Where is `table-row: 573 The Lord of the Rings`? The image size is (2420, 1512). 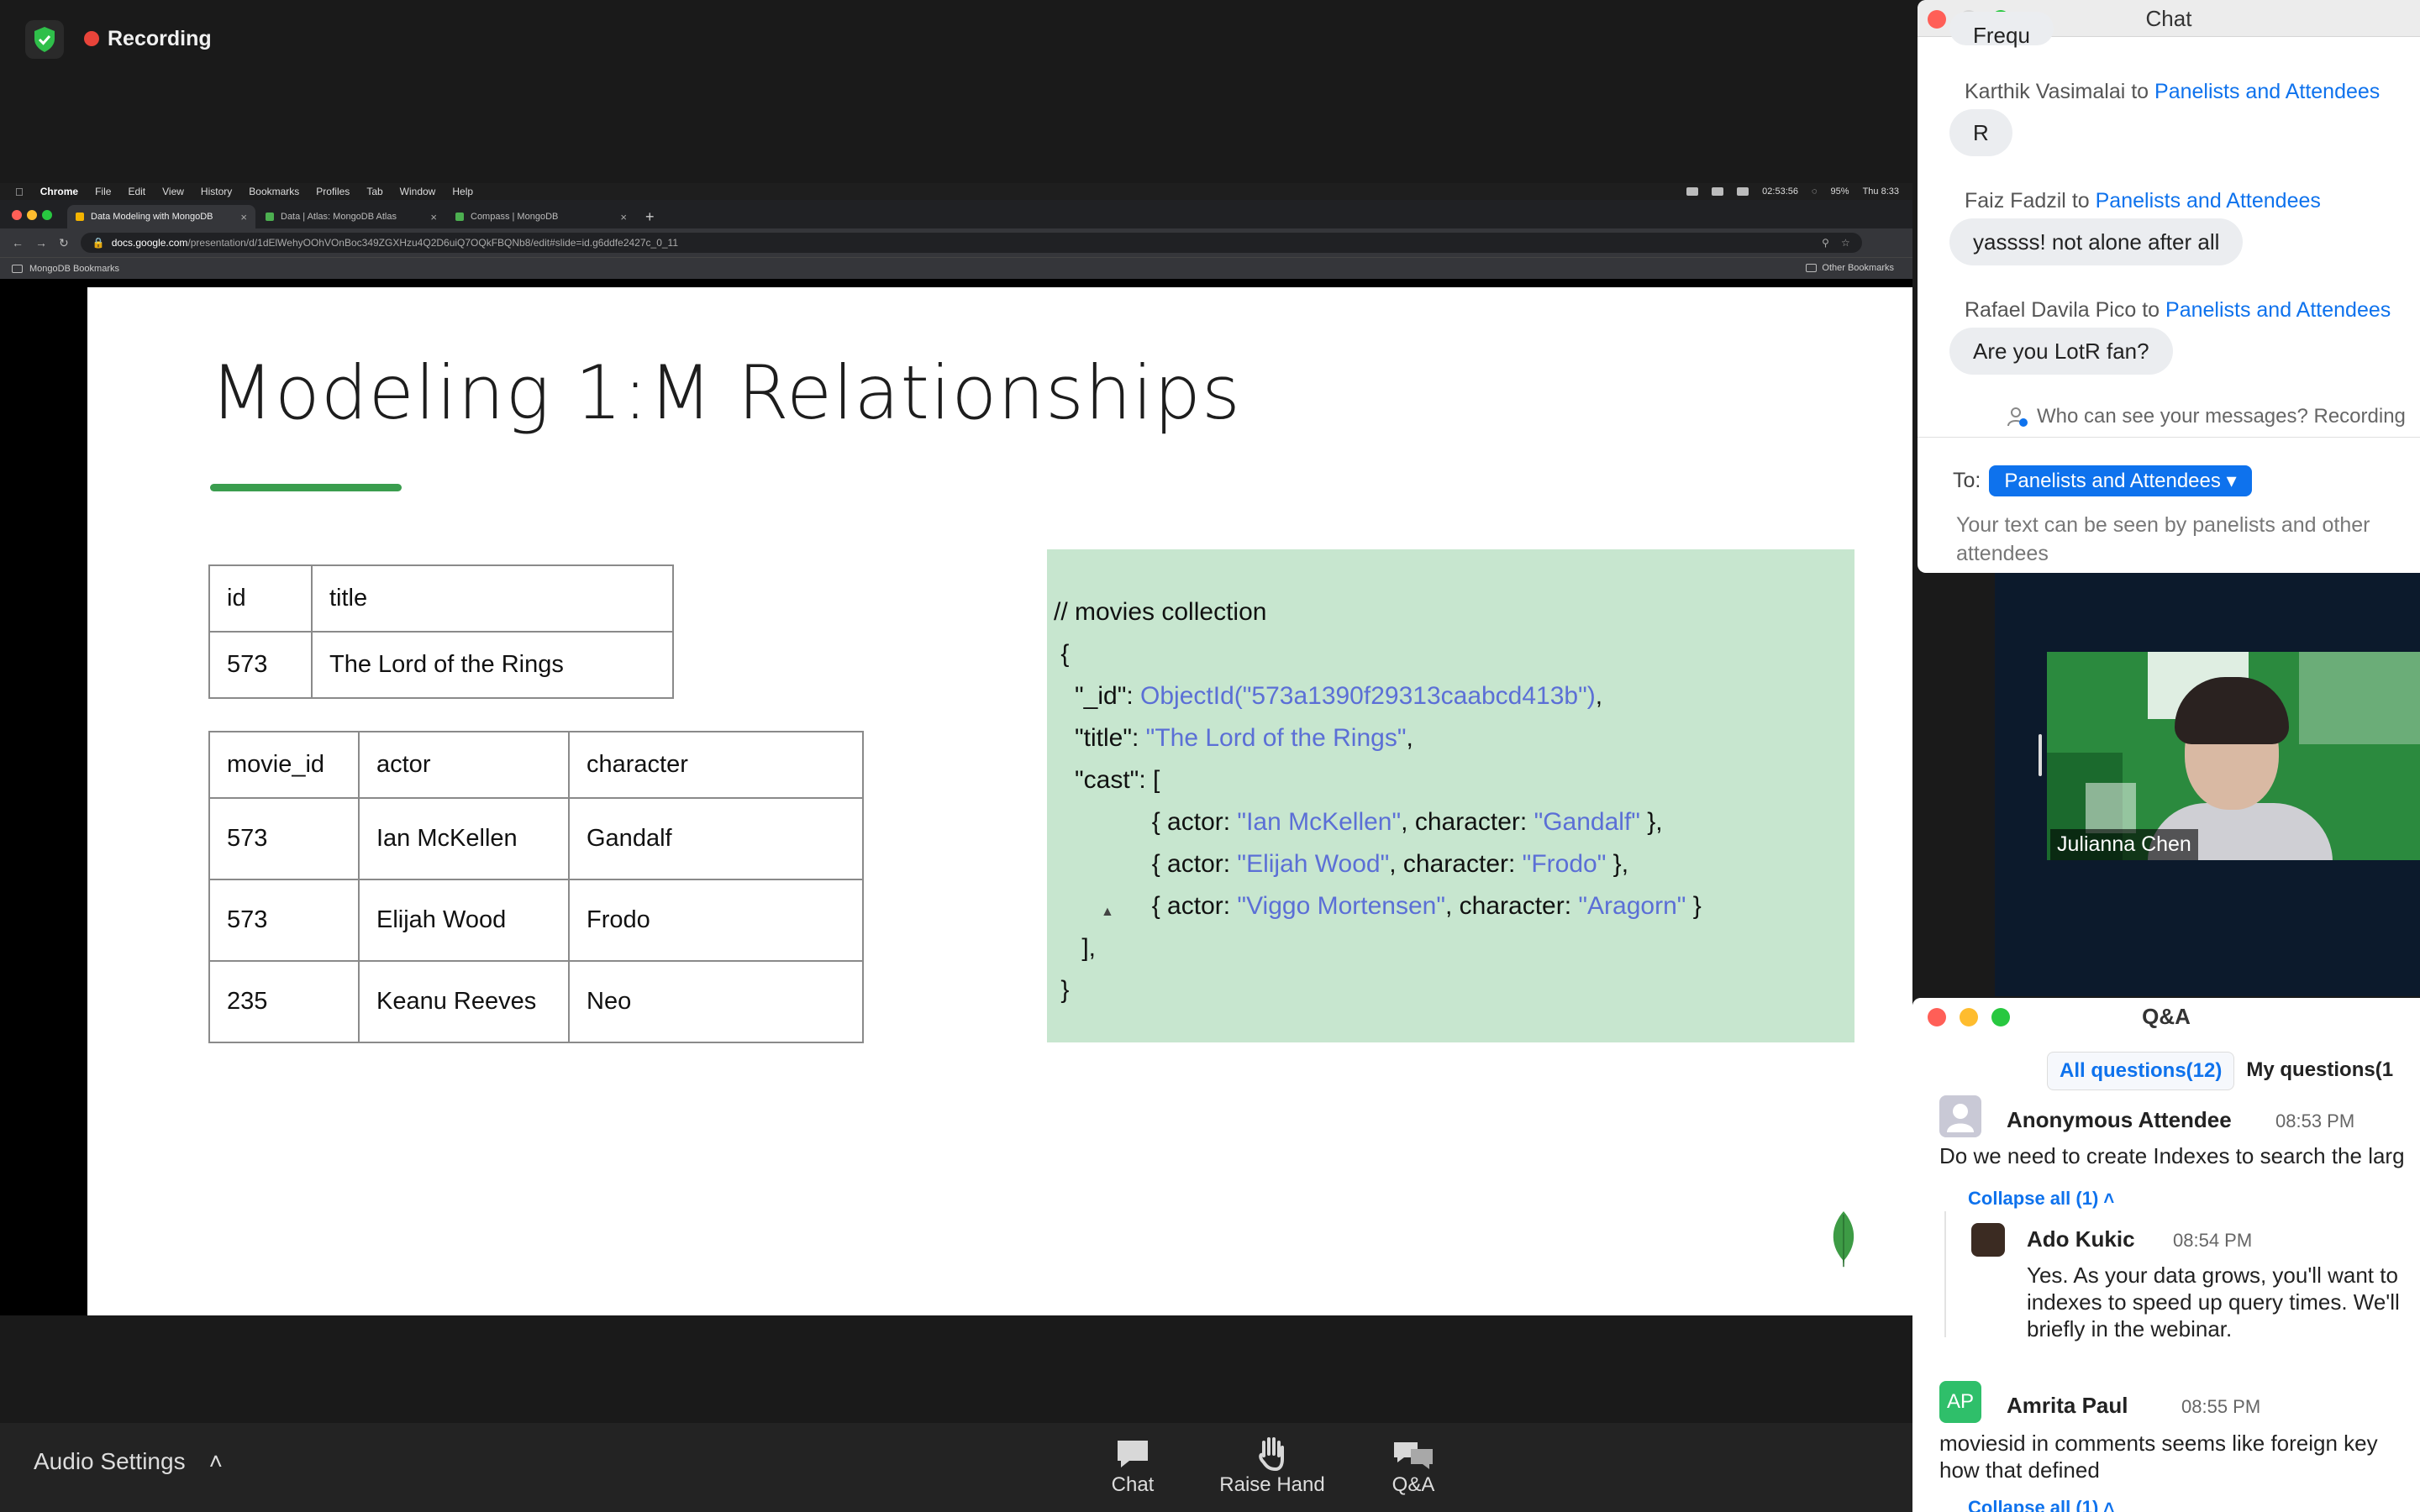 table-row: 573 The Lord of the Rings is located at coordinates (441, 665).